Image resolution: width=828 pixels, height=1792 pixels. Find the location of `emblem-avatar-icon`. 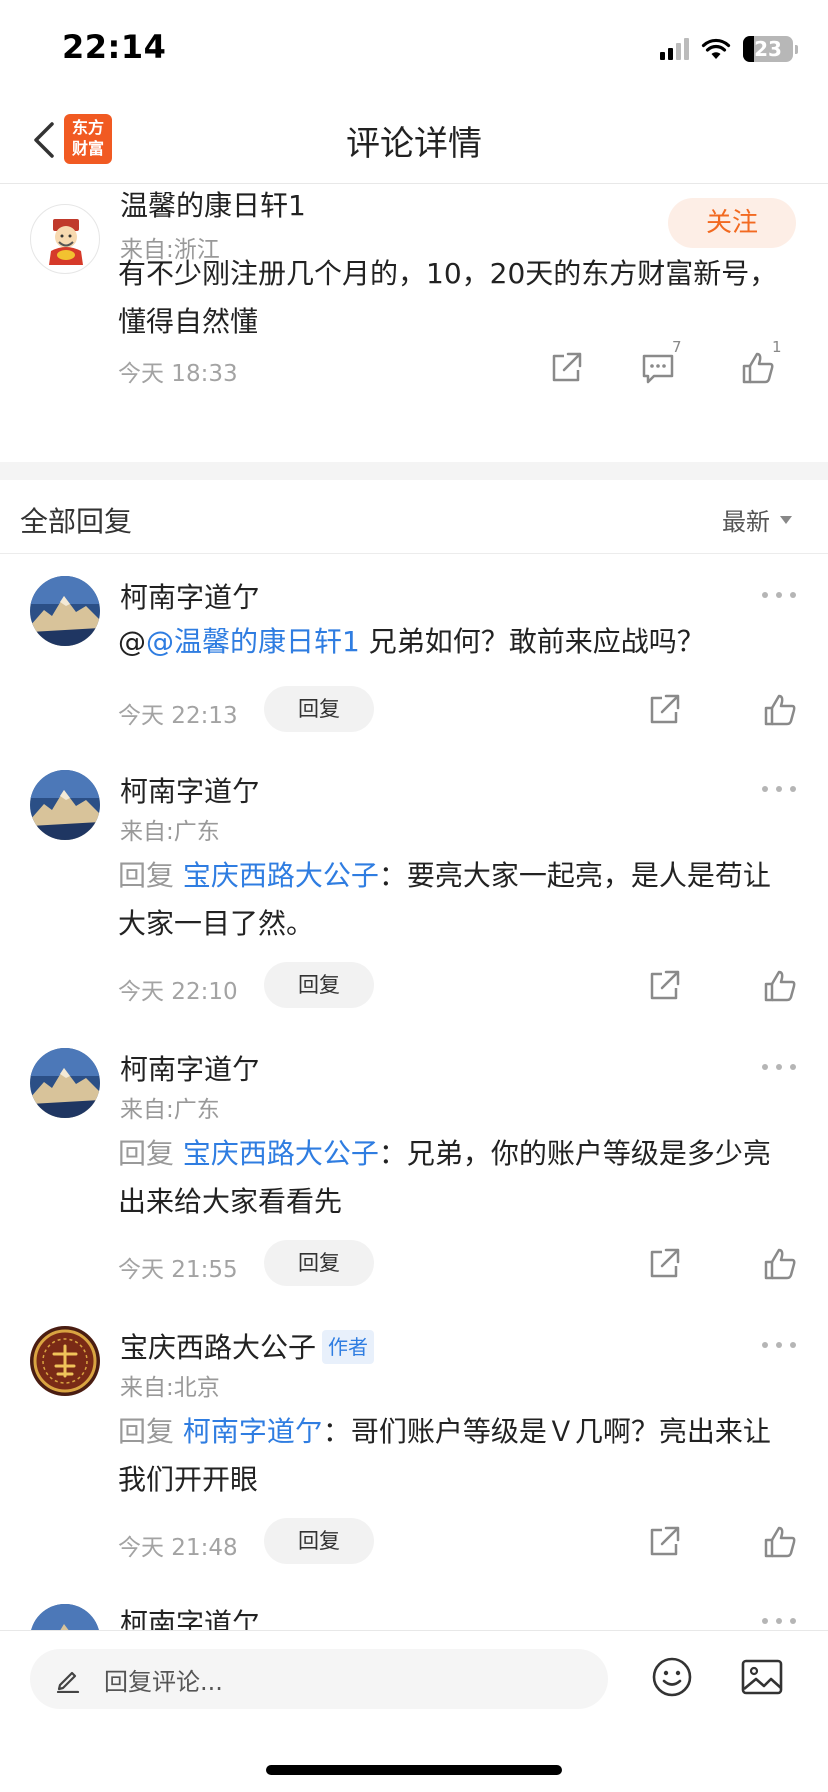

emblem-avatar-icon is located at coordinates (65, 1361).